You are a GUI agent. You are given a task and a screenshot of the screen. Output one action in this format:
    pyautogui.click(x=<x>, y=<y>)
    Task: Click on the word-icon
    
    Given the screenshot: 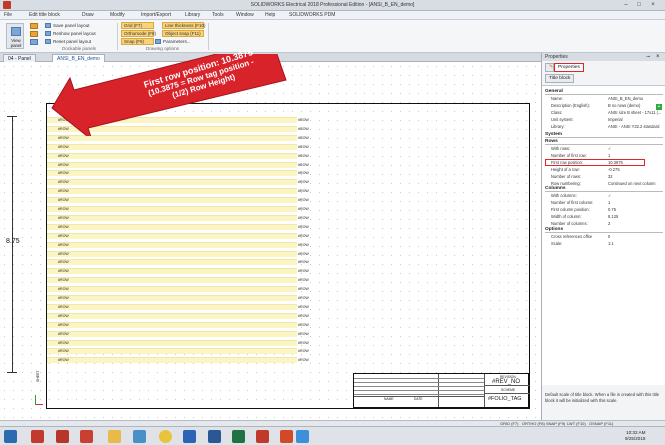 What is the action you would take?
    pyautogui.click(x=214, y=436)
    